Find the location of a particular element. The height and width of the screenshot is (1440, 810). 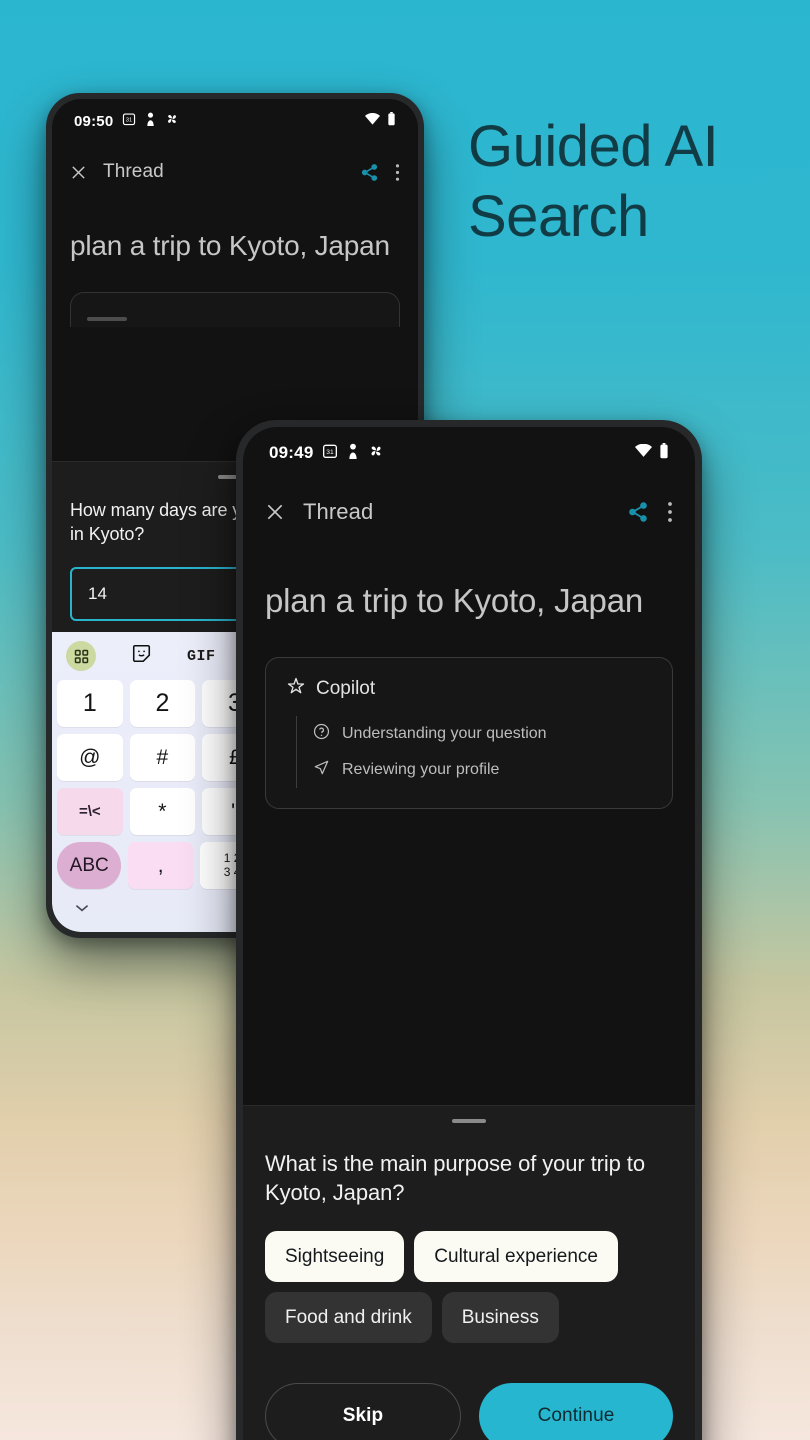

copilot-step: Reviewing your profile is located at coordinates (482, 770).